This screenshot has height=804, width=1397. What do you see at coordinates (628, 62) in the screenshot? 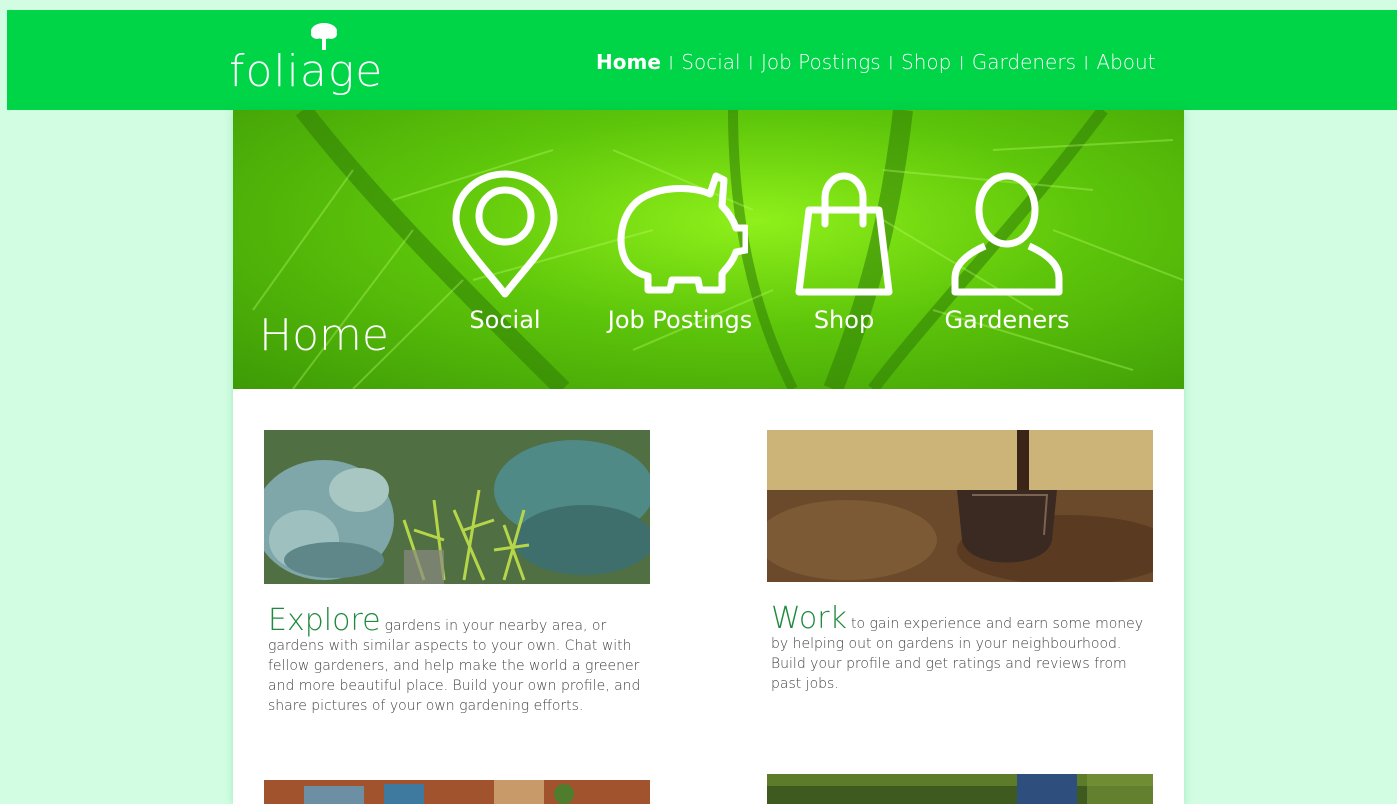
I see `nav-home: Home` at bounding box center [628, 62].